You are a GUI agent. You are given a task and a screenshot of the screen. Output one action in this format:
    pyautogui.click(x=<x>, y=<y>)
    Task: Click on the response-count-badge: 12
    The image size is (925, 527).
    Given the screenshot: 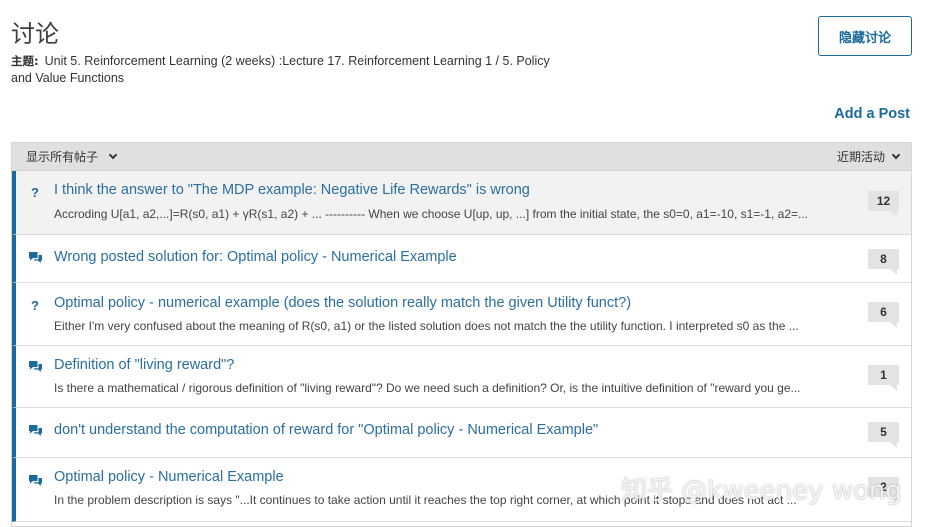 What is the action you would take?
    pyautogui.click(x=883, y=204)
    